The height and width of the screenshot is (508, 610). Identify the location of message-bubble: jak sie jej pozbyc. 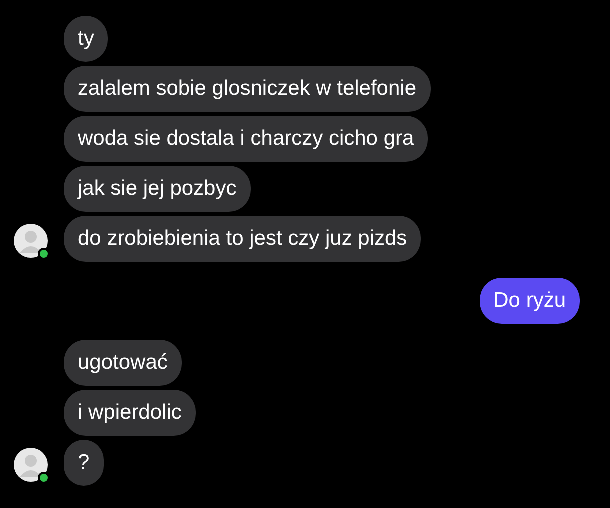
(157, 189).